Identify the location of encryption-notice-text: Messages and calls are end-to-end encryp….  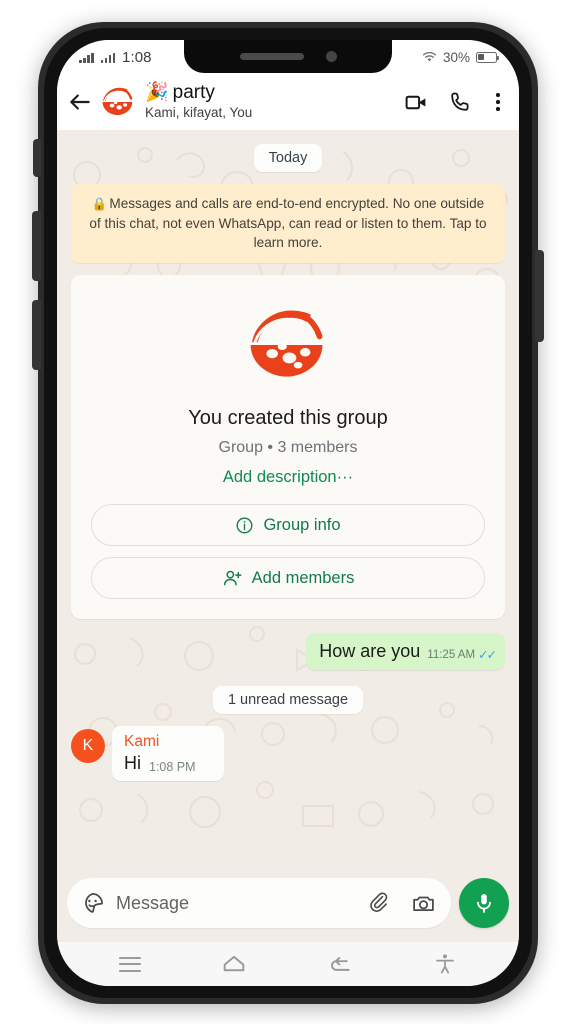
(288, 223).